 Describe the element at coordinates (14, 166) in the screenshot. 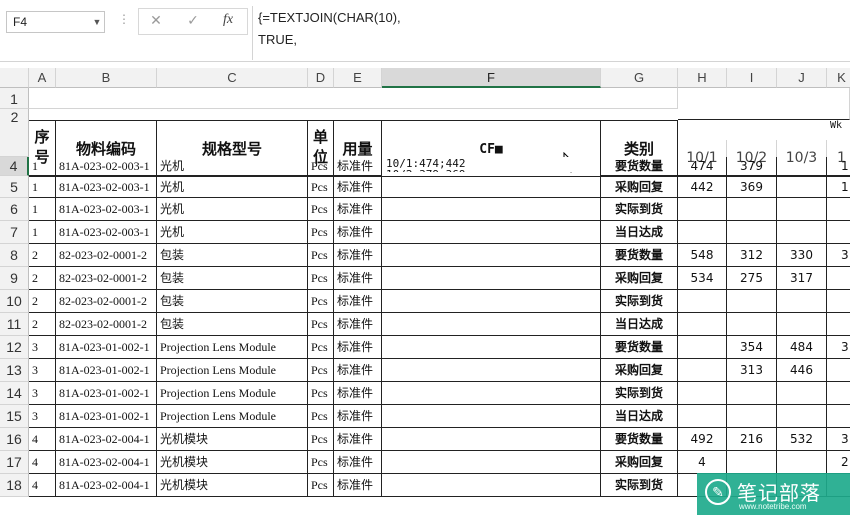

I see `row-header-4: 4` at that location.